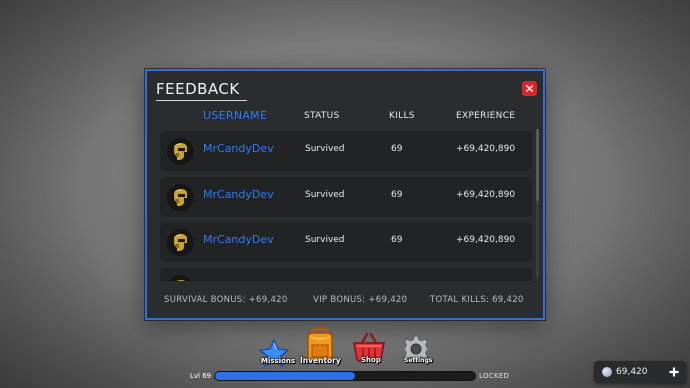 This screenshot has width=690, height=388. Describe the element at coordinates (402, 116) in the screenshot. I see `column-header-kills: KILLS` at that location.